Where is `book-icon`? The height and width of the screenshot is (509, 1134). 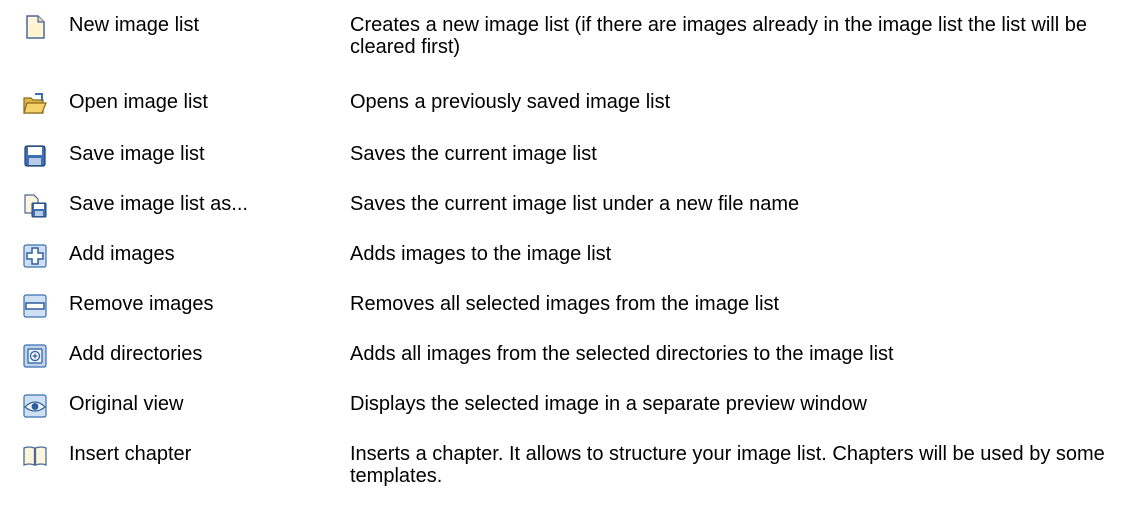 book-icon is located at coordinates (35, 456).